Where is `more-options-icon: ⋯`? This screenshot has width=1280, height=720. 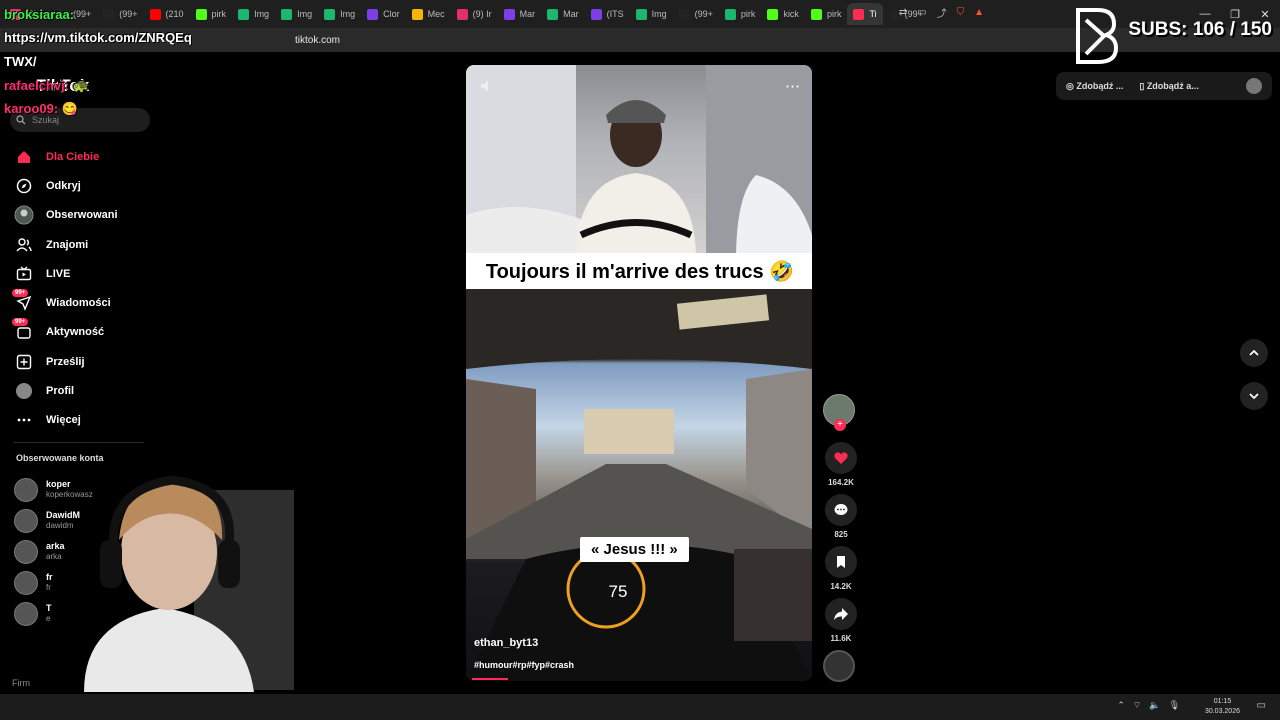 more-options-icon: ⋯ is located at coordinates (792, 86).